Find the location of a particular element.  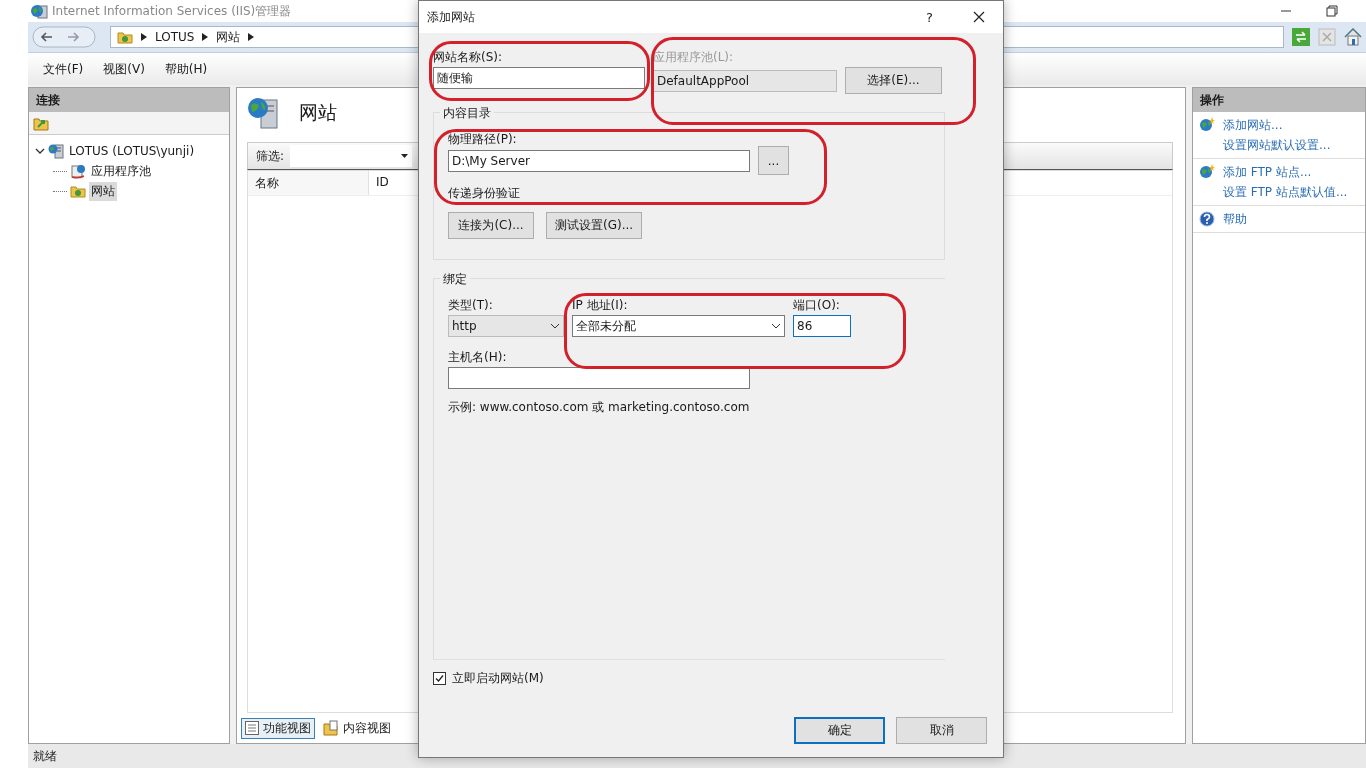

breadcrumb-item: 网站 is located at coordinates (228, 37).